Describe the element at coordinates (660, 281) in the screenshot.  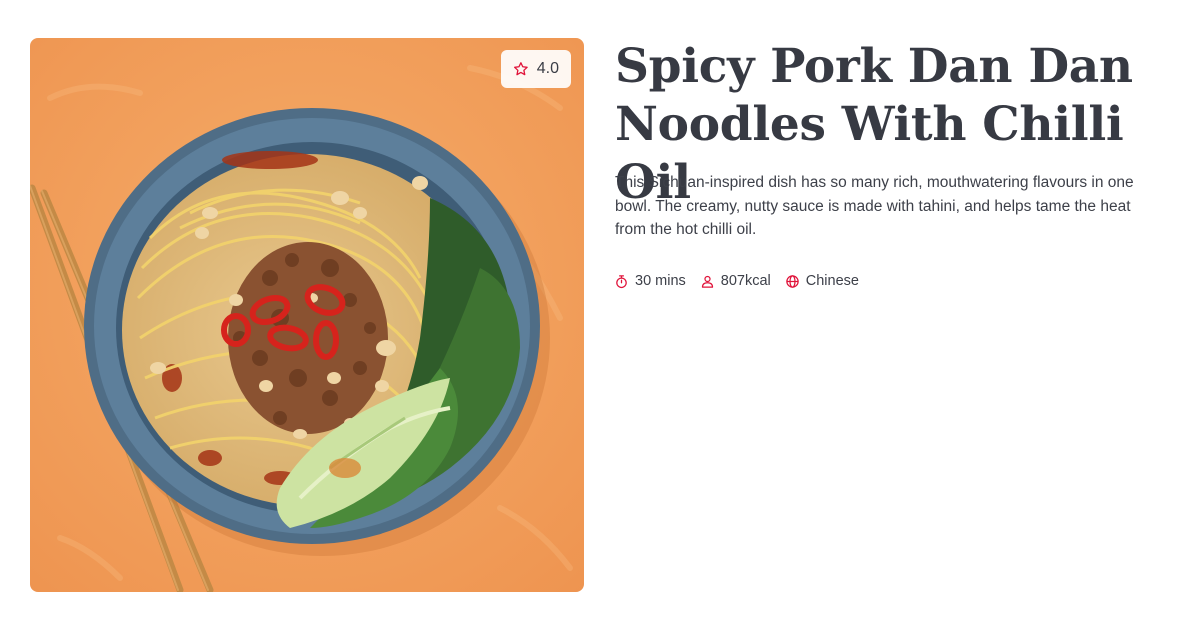
I see `cook-time-label: 30 mins` at that location.